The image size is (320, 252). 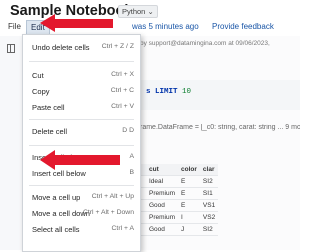 I want to click on arrow-annotation-top, so click(x=76, y=23).